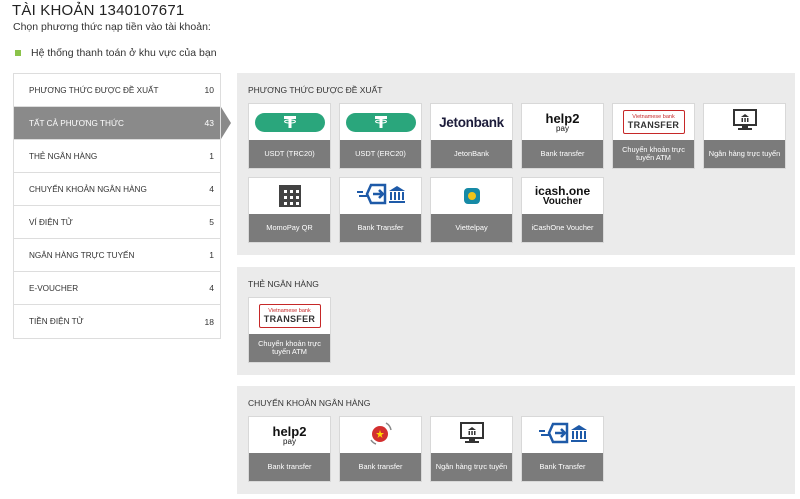 This screenshot has width=800, height=499. What do you see at coordinates (117, 156) in the screenshot?
I see `sidebar-item-bank-card: THẺ NGÂN HÀNG 1` at bounding box center [117, 156].